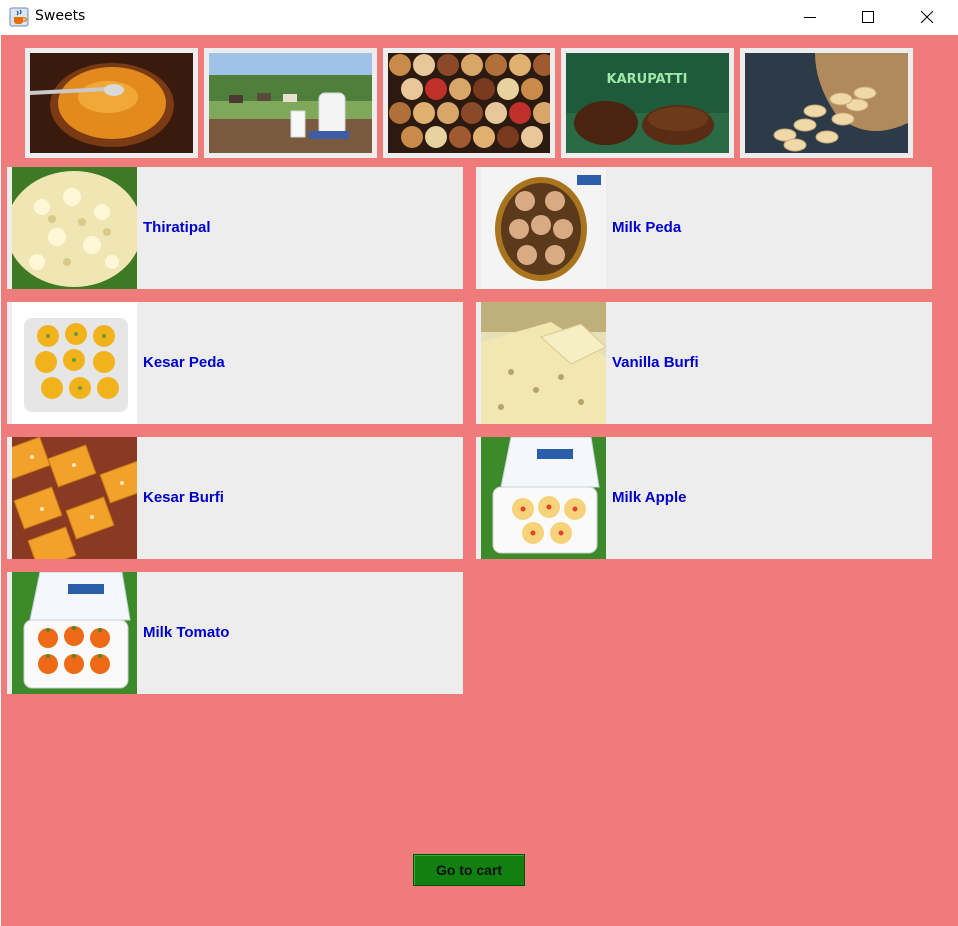  What do you see at coordinates (74, 363) in the screenshot?
I see `kesar-peda-image` at bounding box center [74, 363].